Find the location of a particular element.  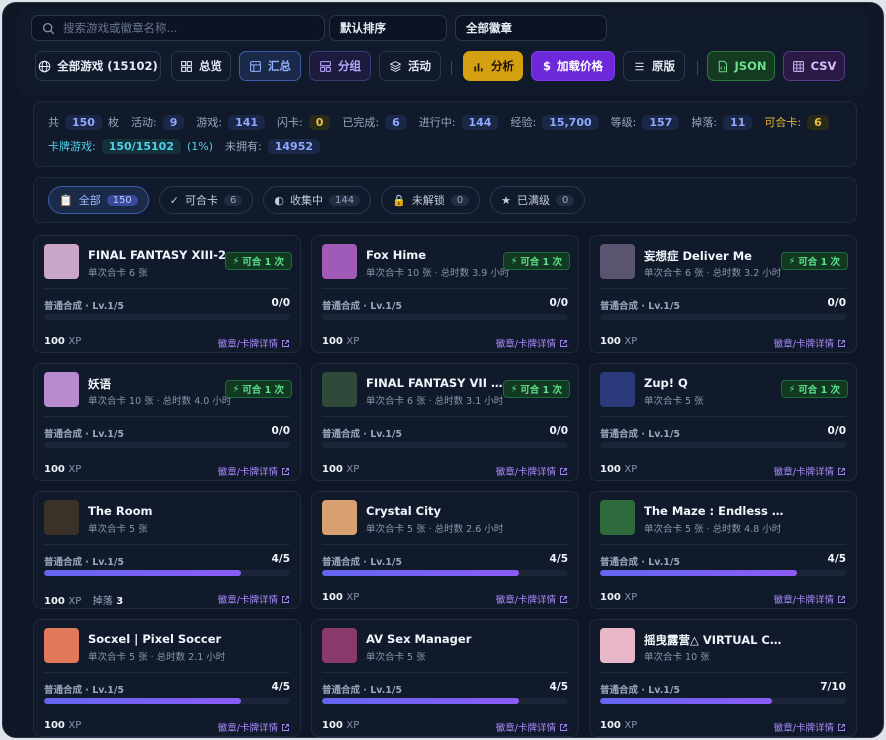

all-games-button: 全部游戏 (15102) is located at coordinates (98, 66).